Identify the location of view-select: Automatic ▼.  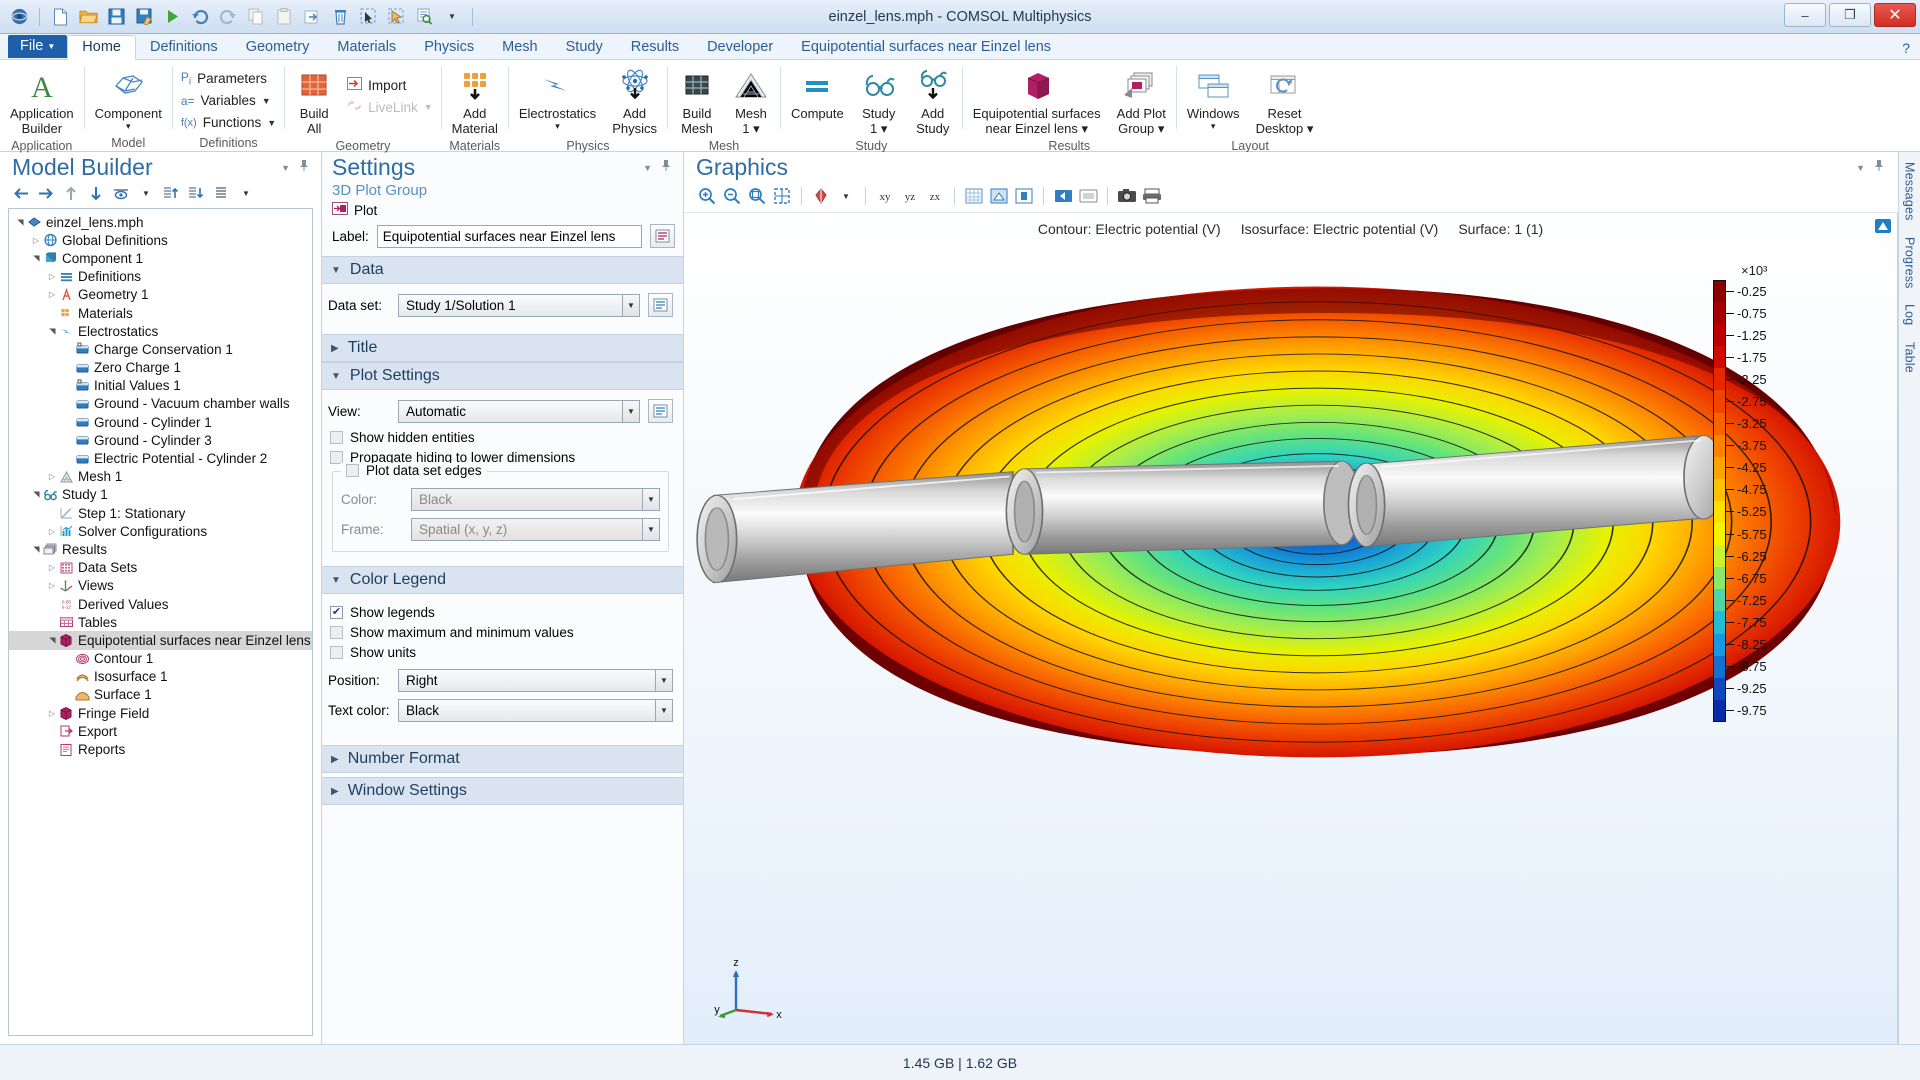
(519, 411).